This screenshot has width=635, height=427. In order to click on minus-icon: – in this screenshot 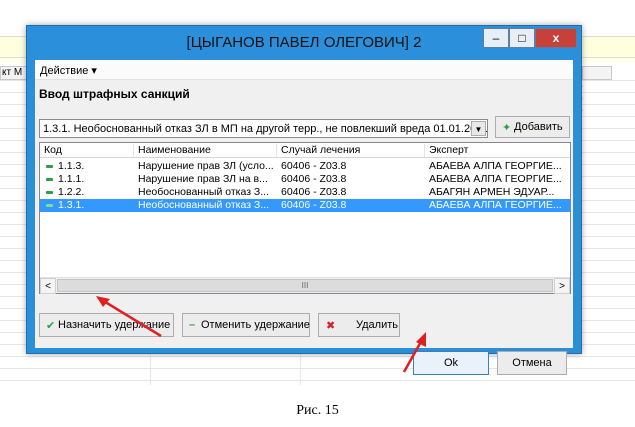, I will do `click(192, 325)`.